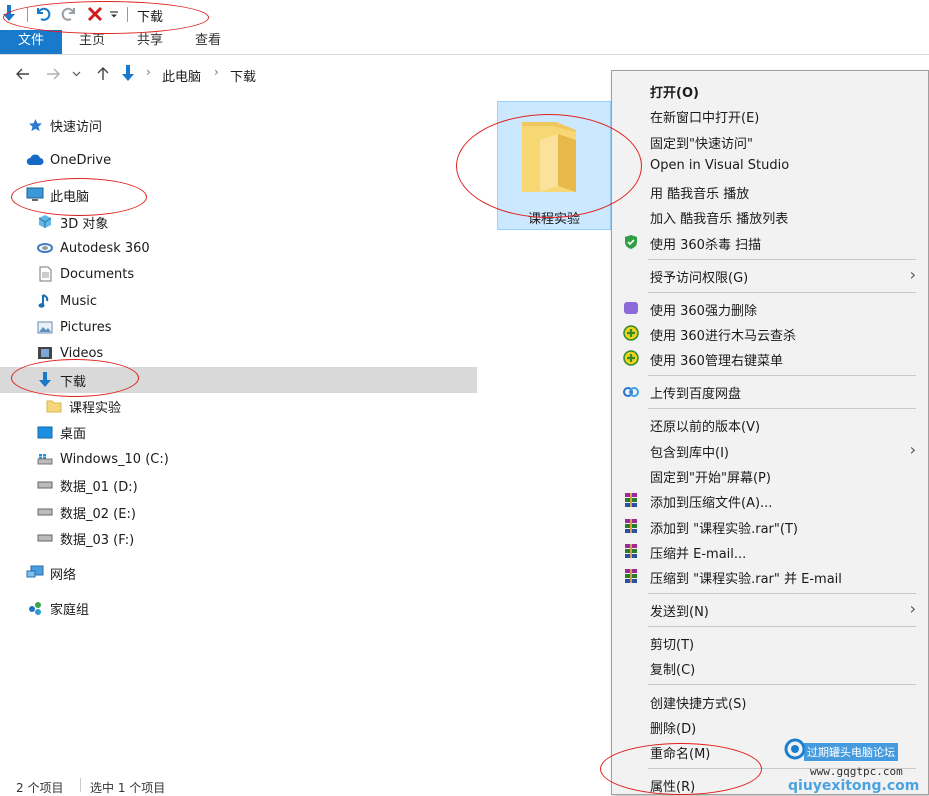 Image resolution: width=929 pixels, height=796 pixels. Describe the element at coordinates (554, 165) in the screenshot. I see `folder-tile-selected: 课程实验` at that location.